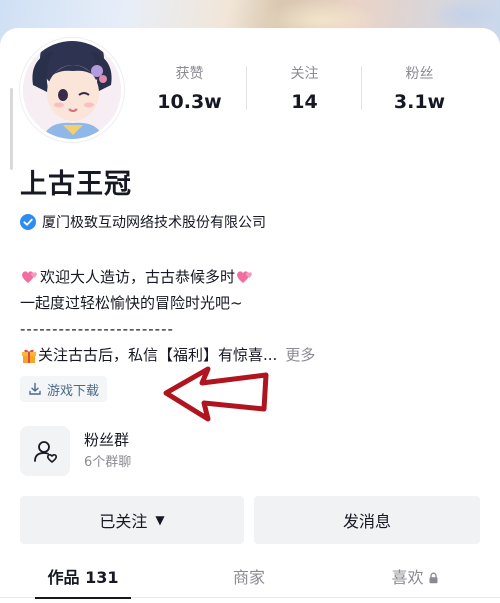  What do you see at coordinates (433, 577) in the screenshot?
I see `lock-icon` at bounding box center [433, 577].